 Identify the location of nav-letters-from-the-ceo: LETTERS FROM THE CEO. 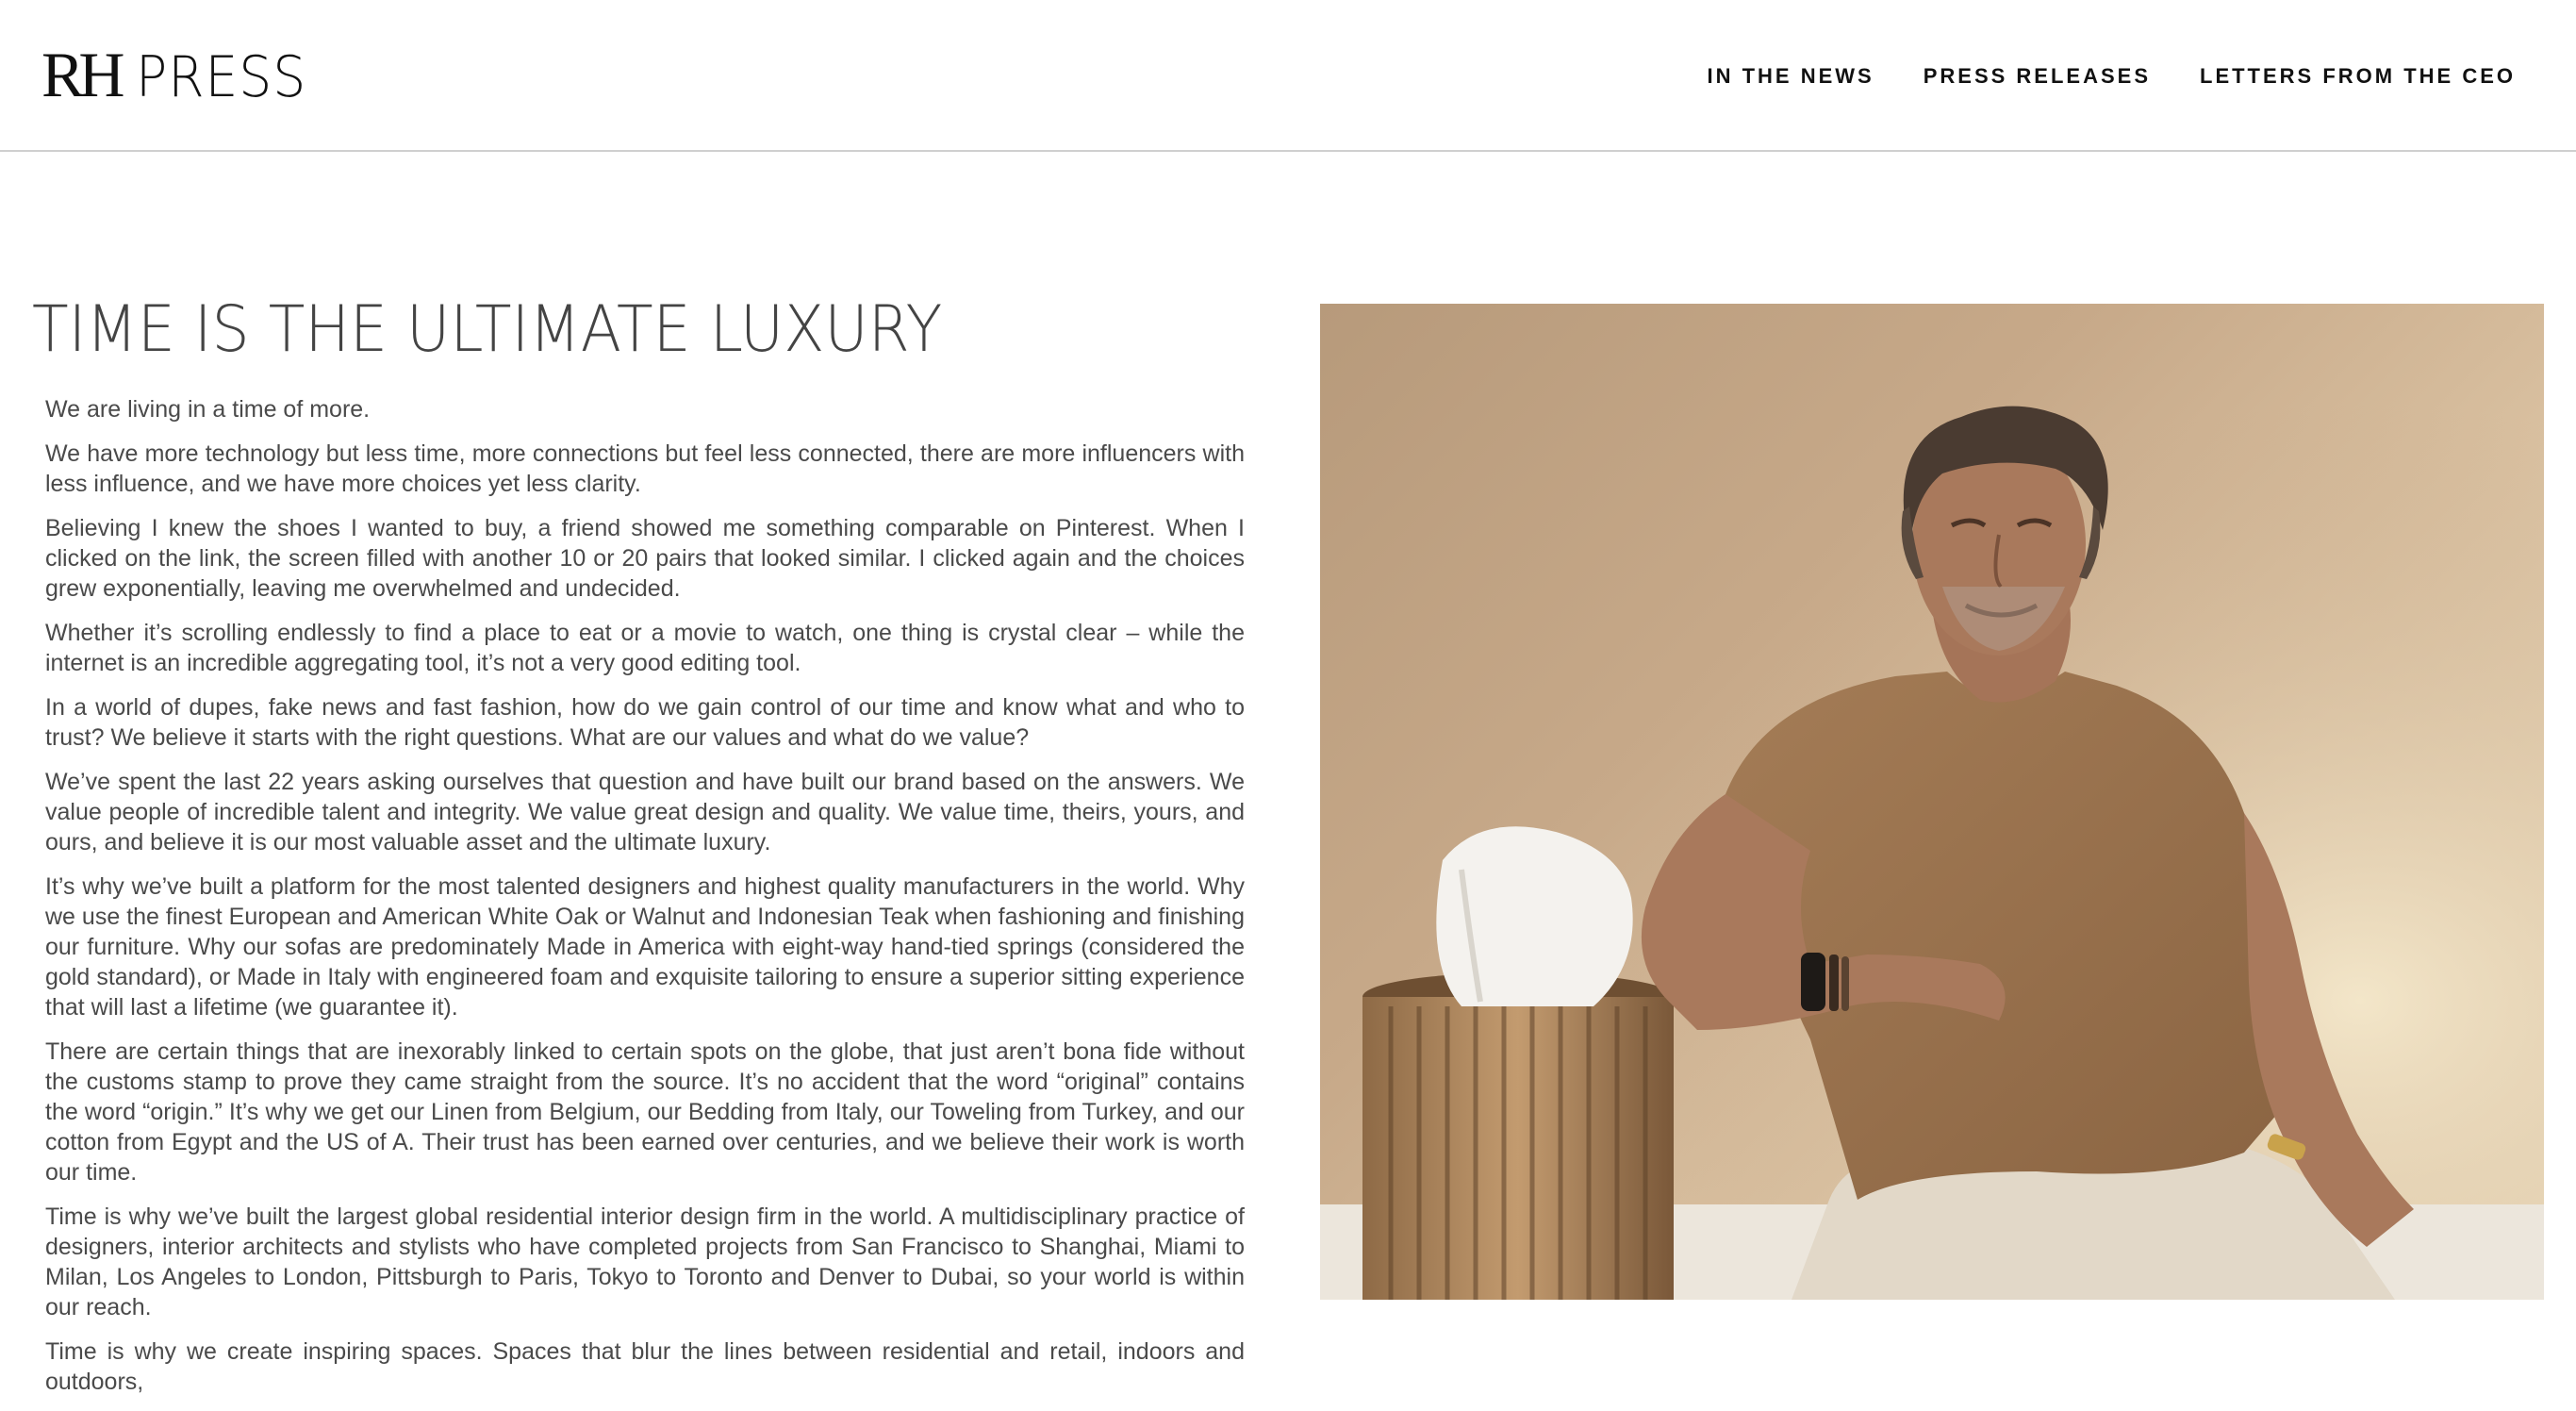
(2358, 77).